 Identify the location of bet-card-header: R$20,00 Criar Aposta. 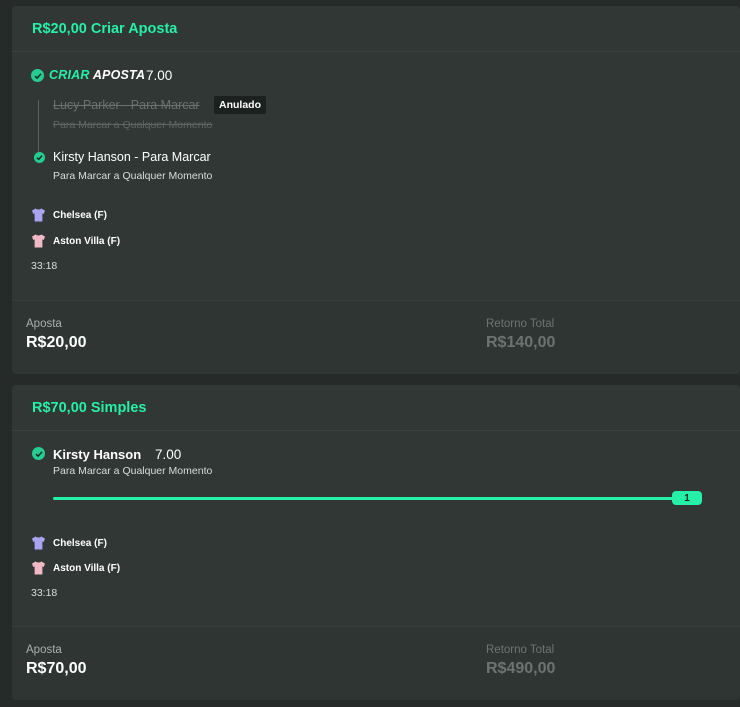
(376, 29).